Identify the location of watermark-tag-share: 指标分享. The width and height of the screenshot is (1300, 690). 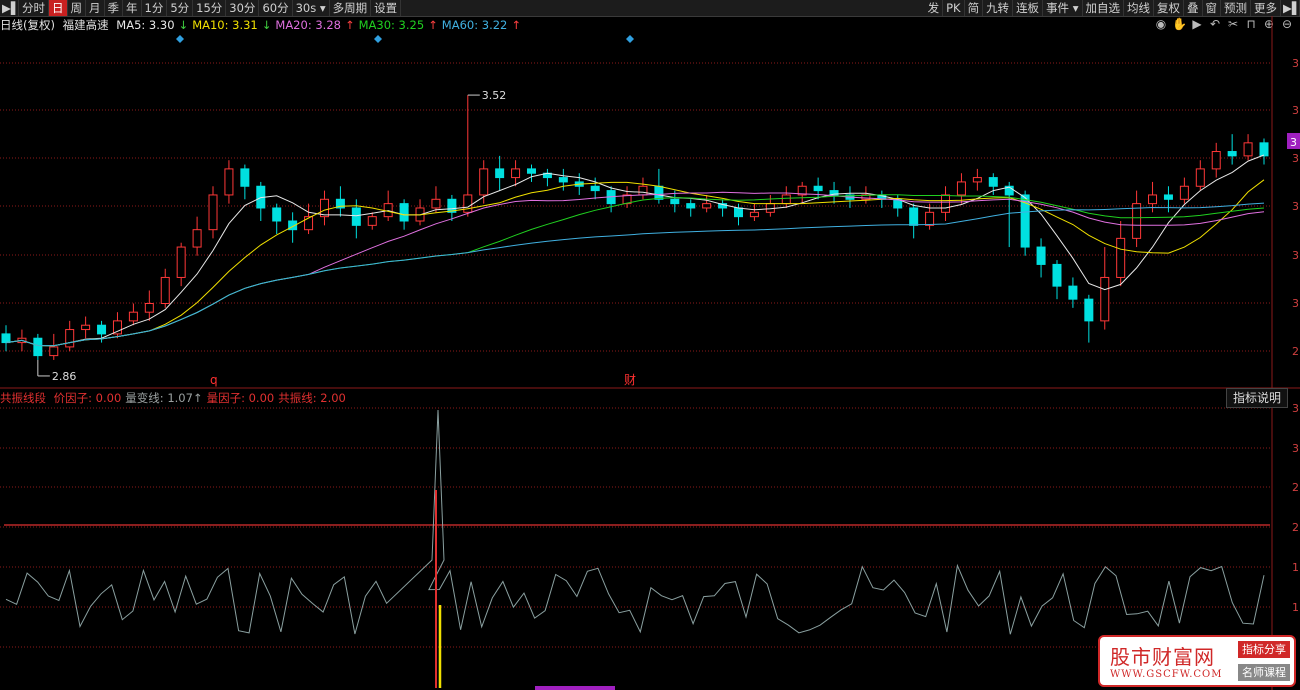
(1264, 649).